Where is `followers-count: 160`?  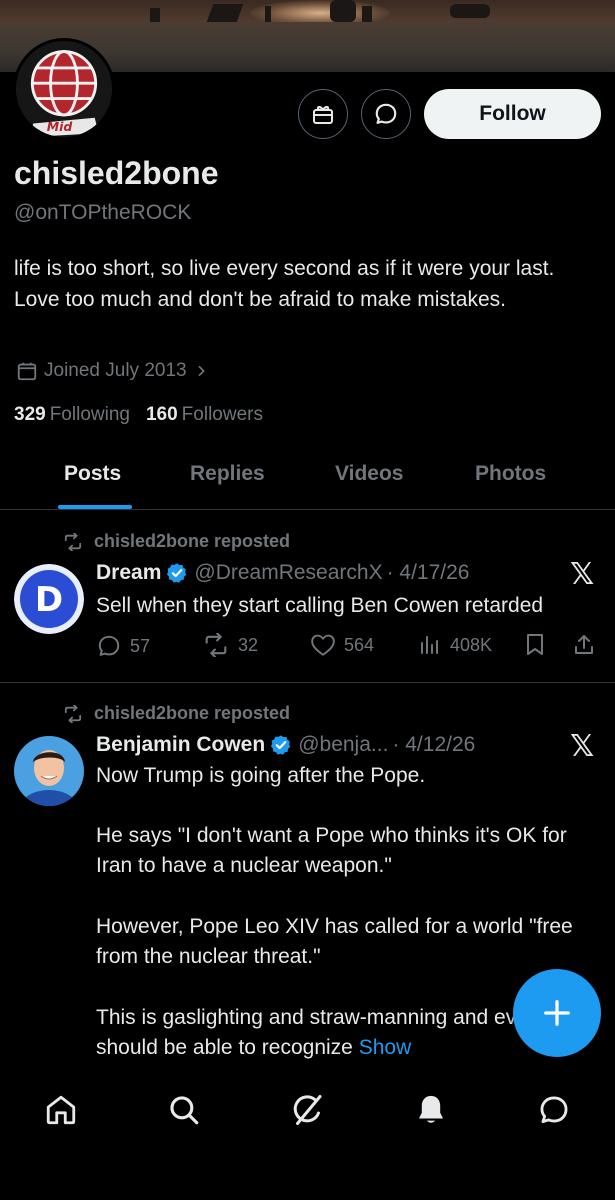
followers-count: 160 is located at coordinates (161, 414).